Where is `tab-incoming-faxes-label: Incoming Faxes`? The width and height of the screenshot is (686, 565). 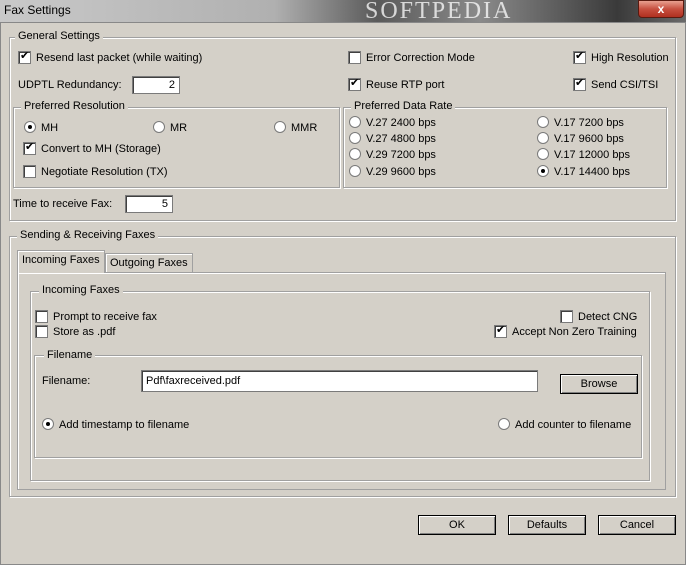
tab-incoming-faxes-label: Incoming Faxes is located at coordinates (61, 260).